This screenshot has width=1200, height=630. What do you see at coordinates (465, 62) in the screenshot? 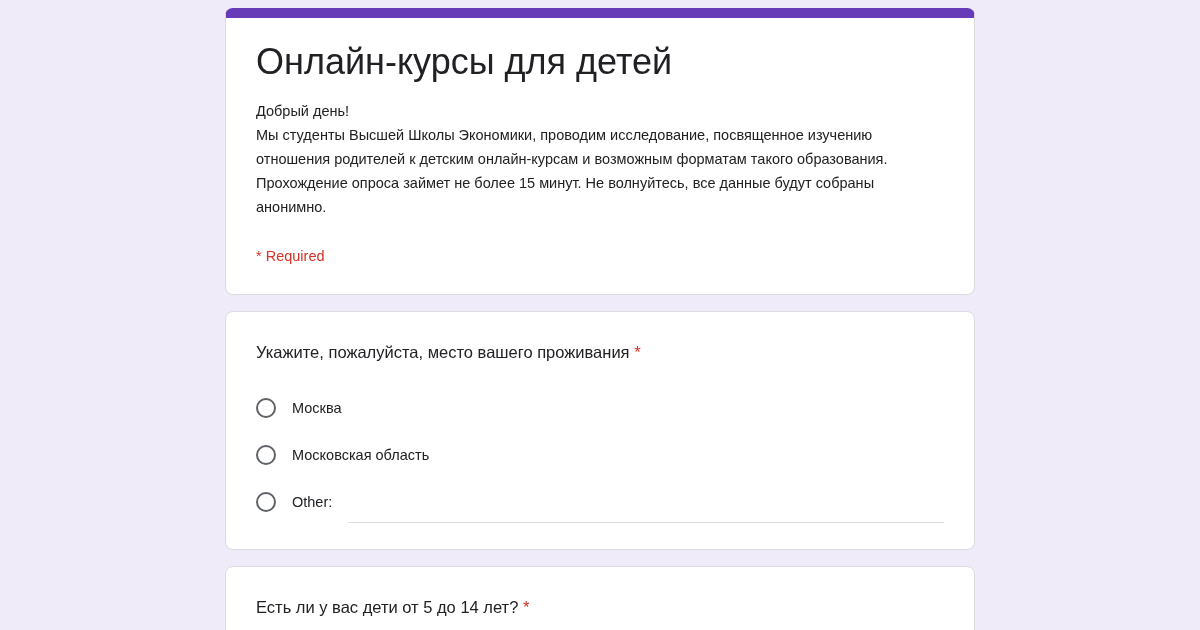
I see `form-title: Онлайн-курсы для детей` at bounding box center [465, 62].